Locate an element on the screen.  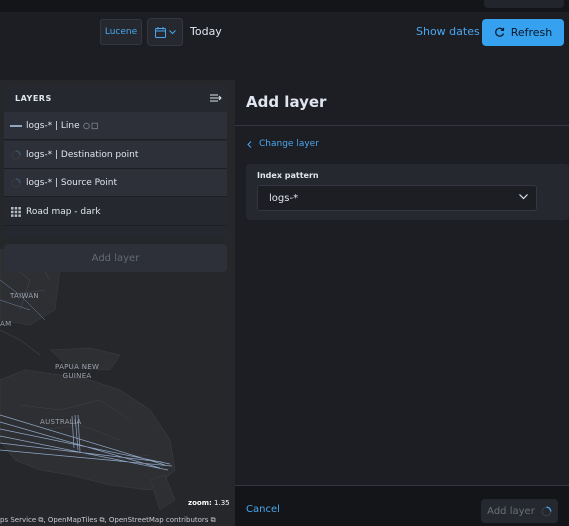
zoom-value: 1.35 is located at coordinates (222, 503).